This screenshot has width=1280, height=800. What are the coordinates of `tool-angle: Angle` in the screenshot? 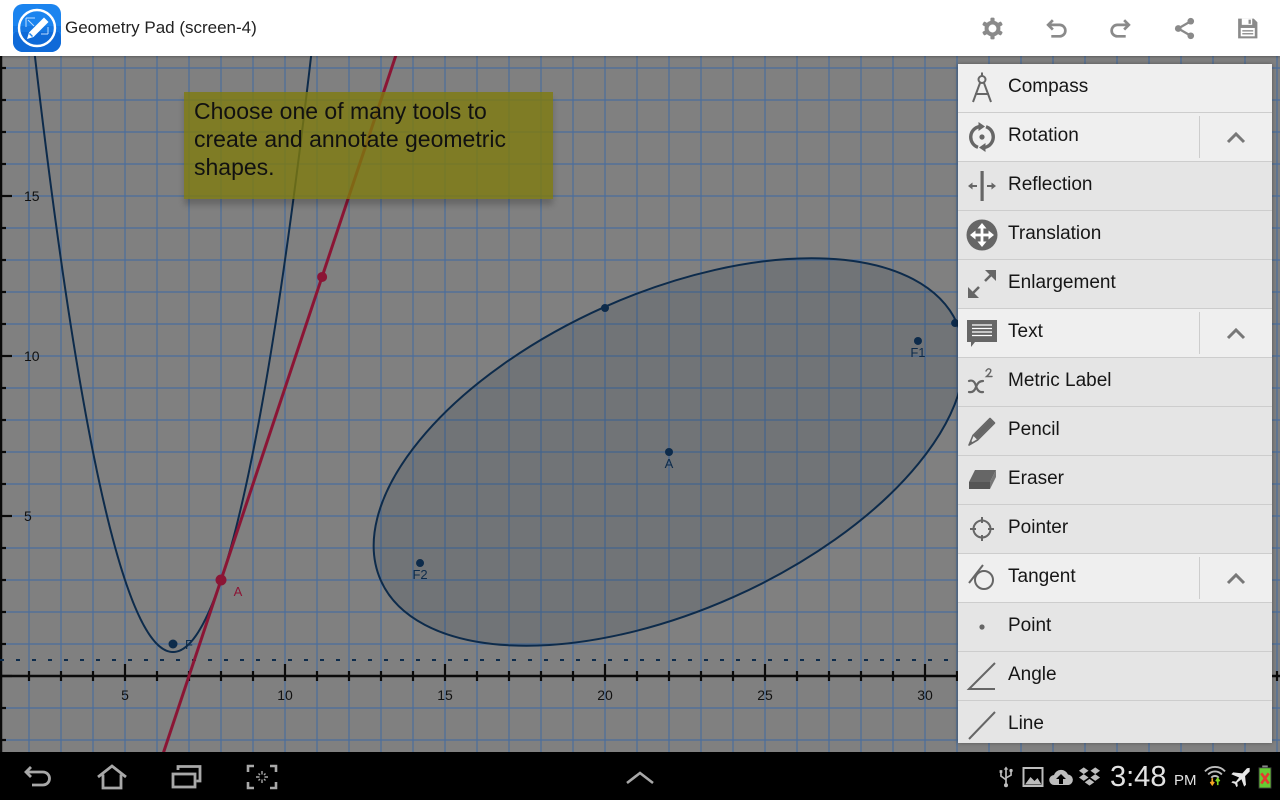 It's located at (1115, 676).